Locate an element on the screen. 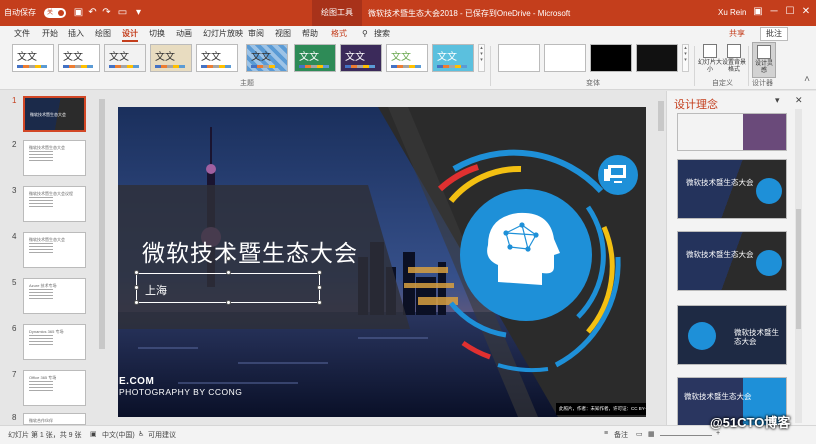 This screenshot has width=816, height=444. slide-title: 微软技术暨生态大会 is located at coordinates (250, 251).